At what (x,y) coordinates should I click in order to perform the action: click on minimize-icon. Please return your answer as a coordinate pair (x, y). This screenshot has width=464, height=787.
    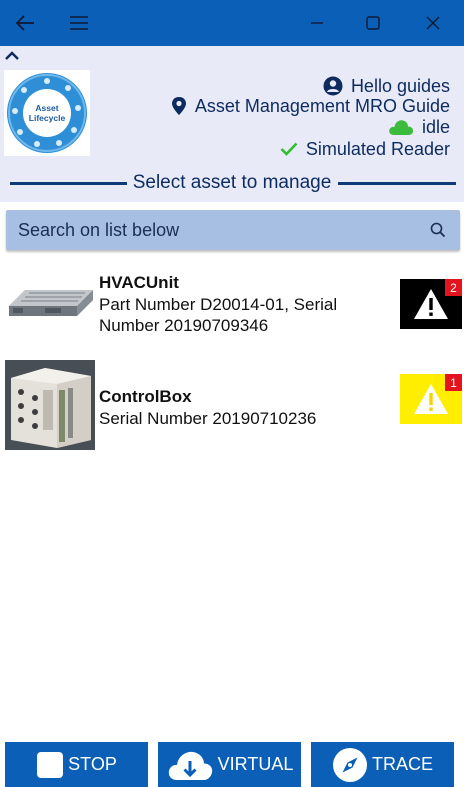
    Looking at the image, I should click on (317, 23).